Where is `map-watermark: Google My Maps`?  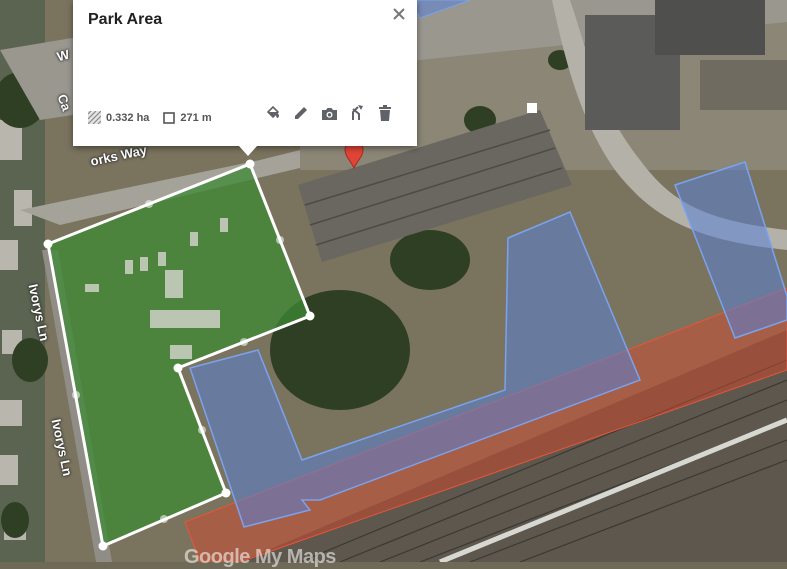 map-watermark: Google My Maps is located at coordinates (260, 557).